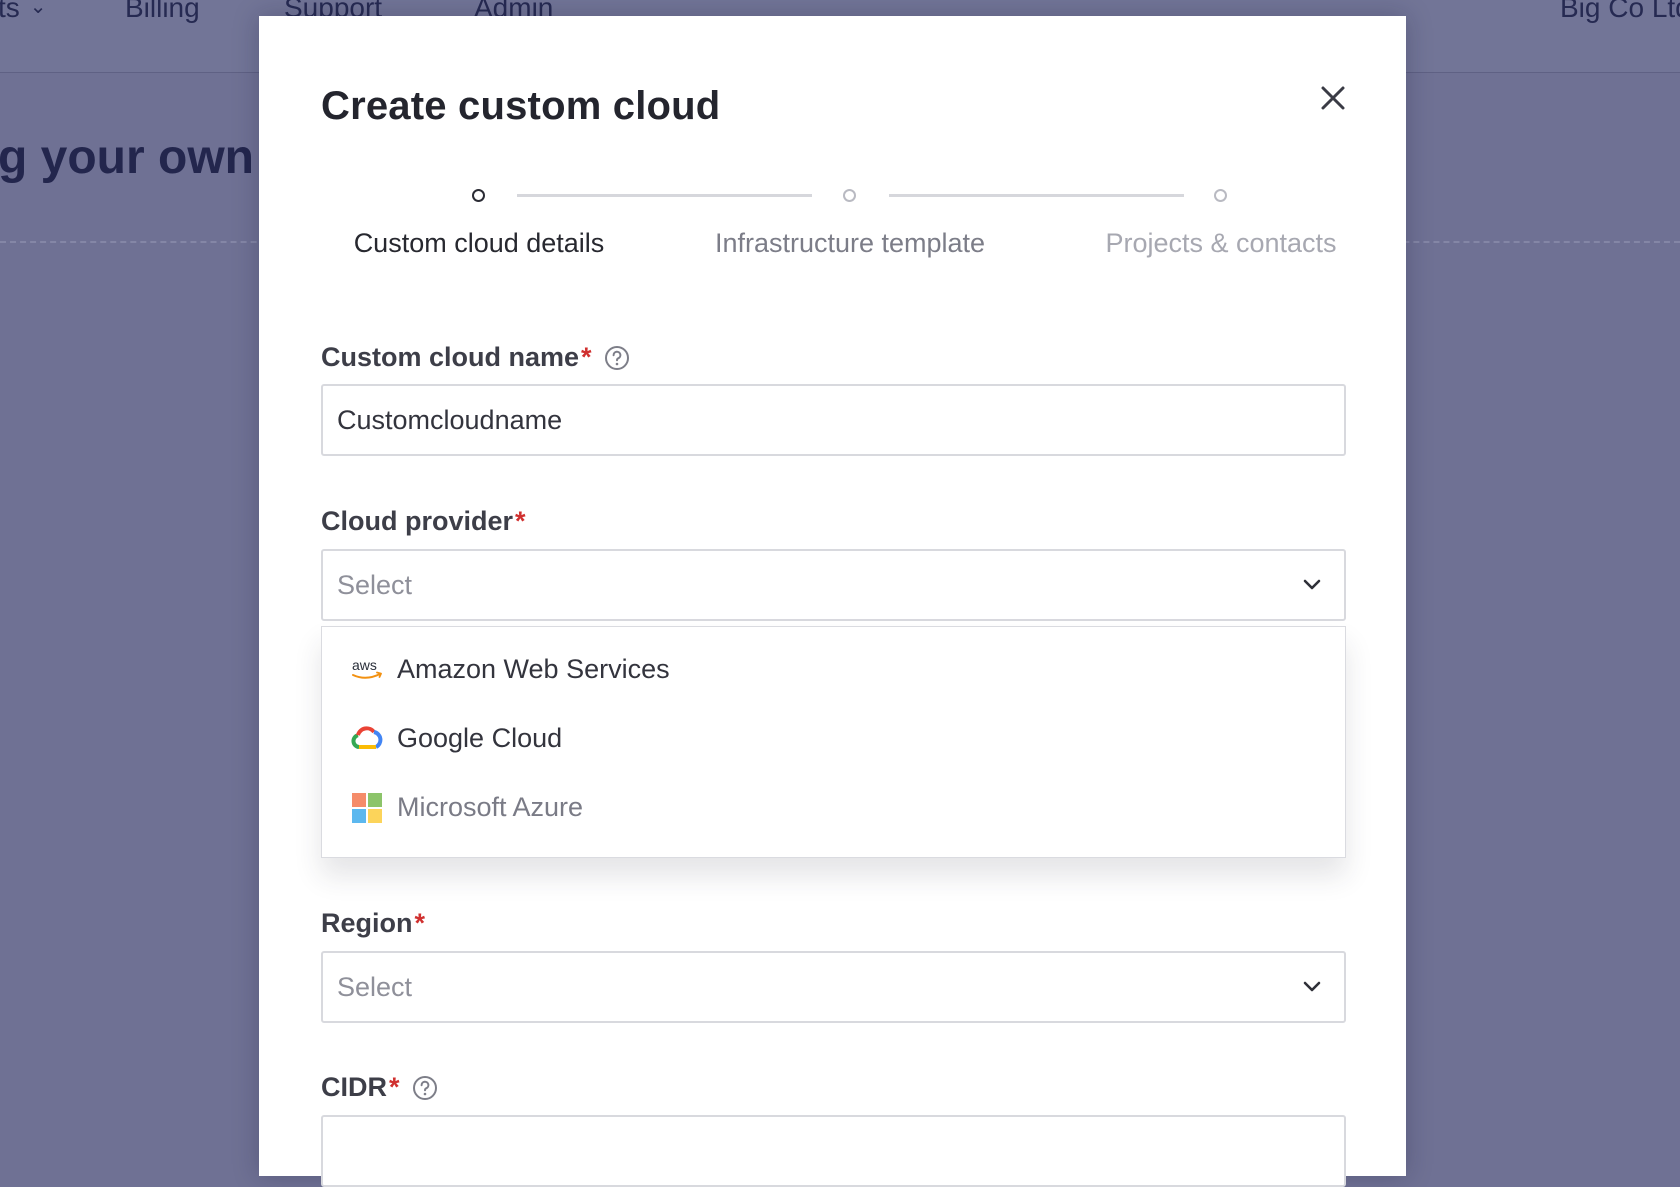  What do you see at coordinates (367, 923) in the screenshot?
I see `field-label-text: Region` at bounding box center [367, 923].